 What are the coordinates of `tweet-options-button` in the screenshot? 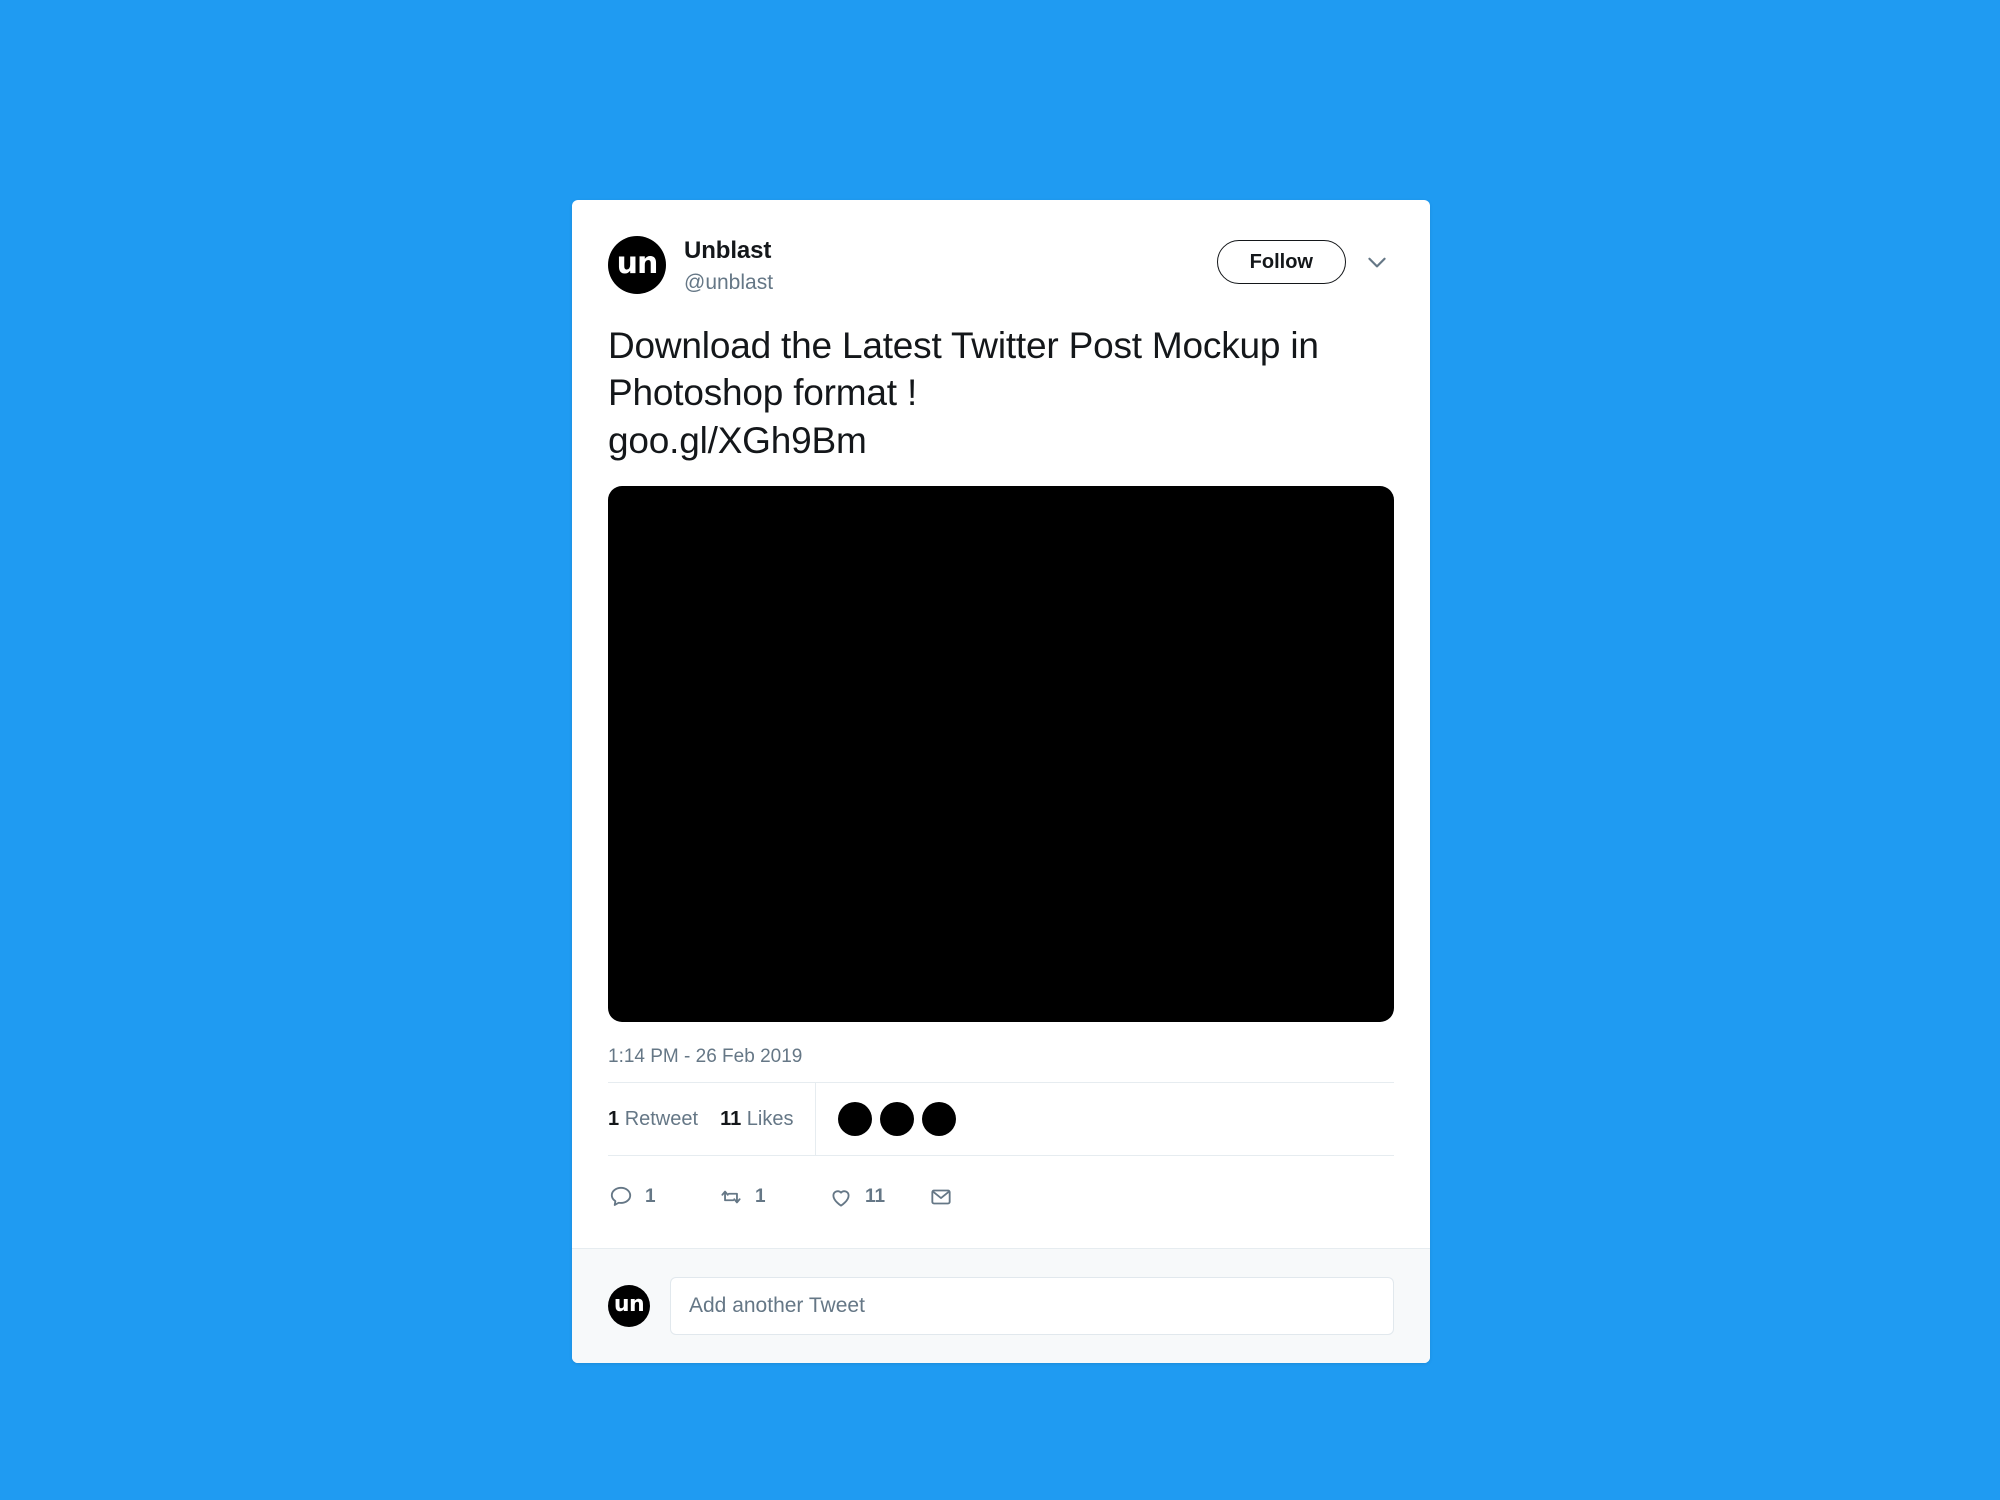 It's located at (1377, 262).